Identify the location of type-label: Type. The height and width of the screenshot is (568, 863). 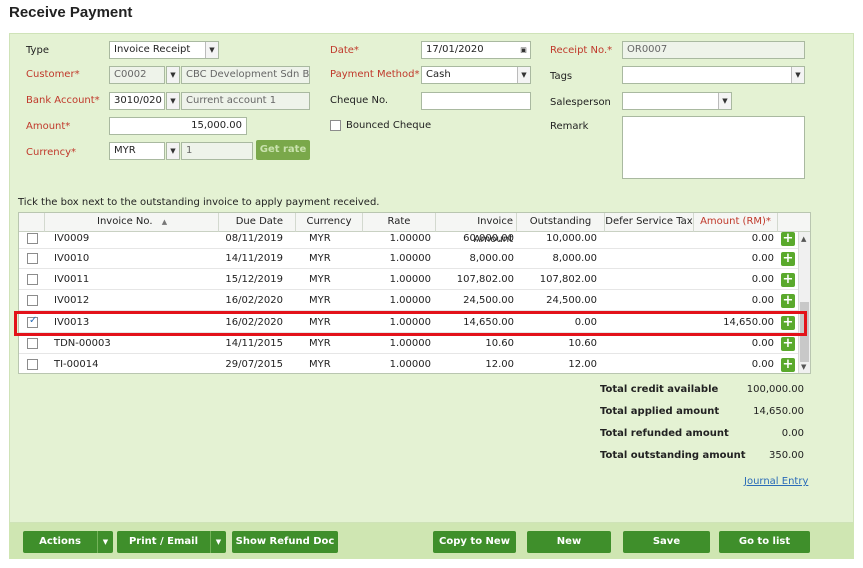
(37, 50).